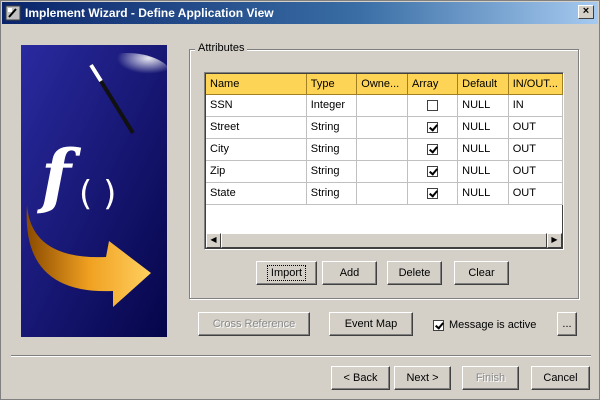  What do you see at coordinates (360, 378) in the screenshot?
I see `back-button: < Back` at bounding box center [360, 378].